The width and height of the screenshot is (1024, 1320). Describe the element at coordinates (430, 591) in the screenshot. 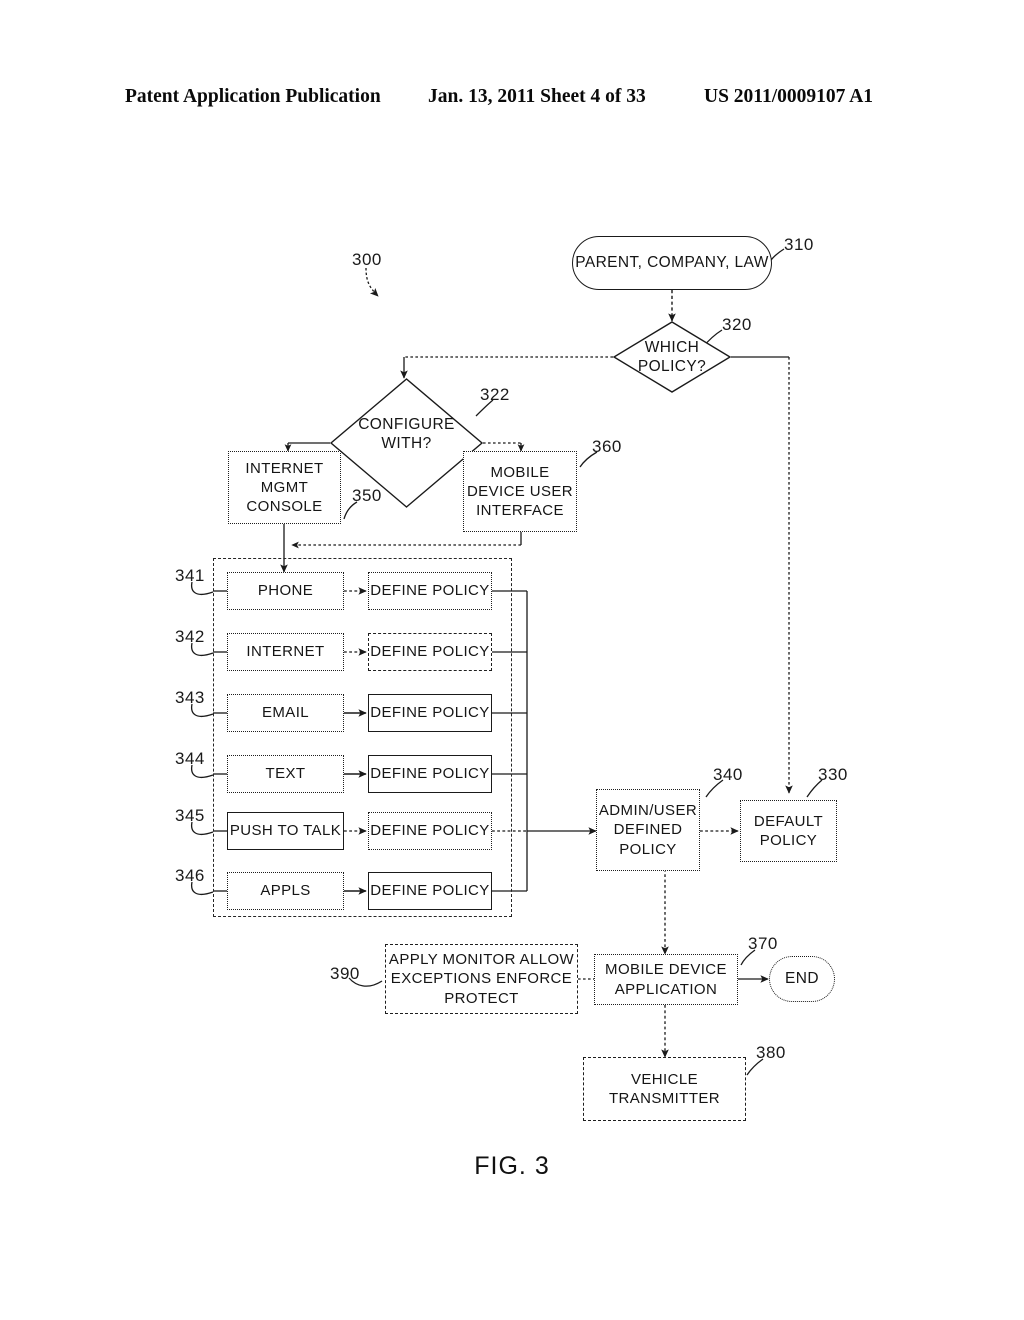

I see `node-define-policy-341: DEFINE POLICY` at that location.